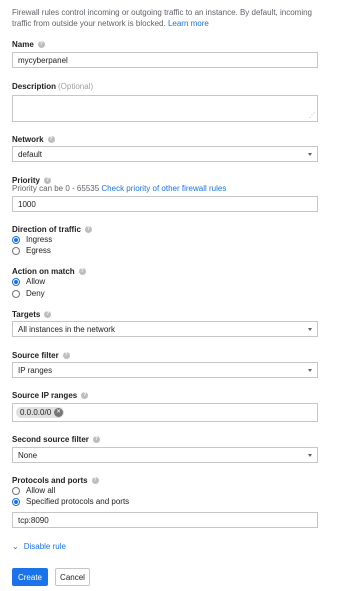 This screenshot has height=591, width=337. Describe the element at coordinates (76, 86) in the screenshot. I see `optional-tag: (Optional)` at that location.